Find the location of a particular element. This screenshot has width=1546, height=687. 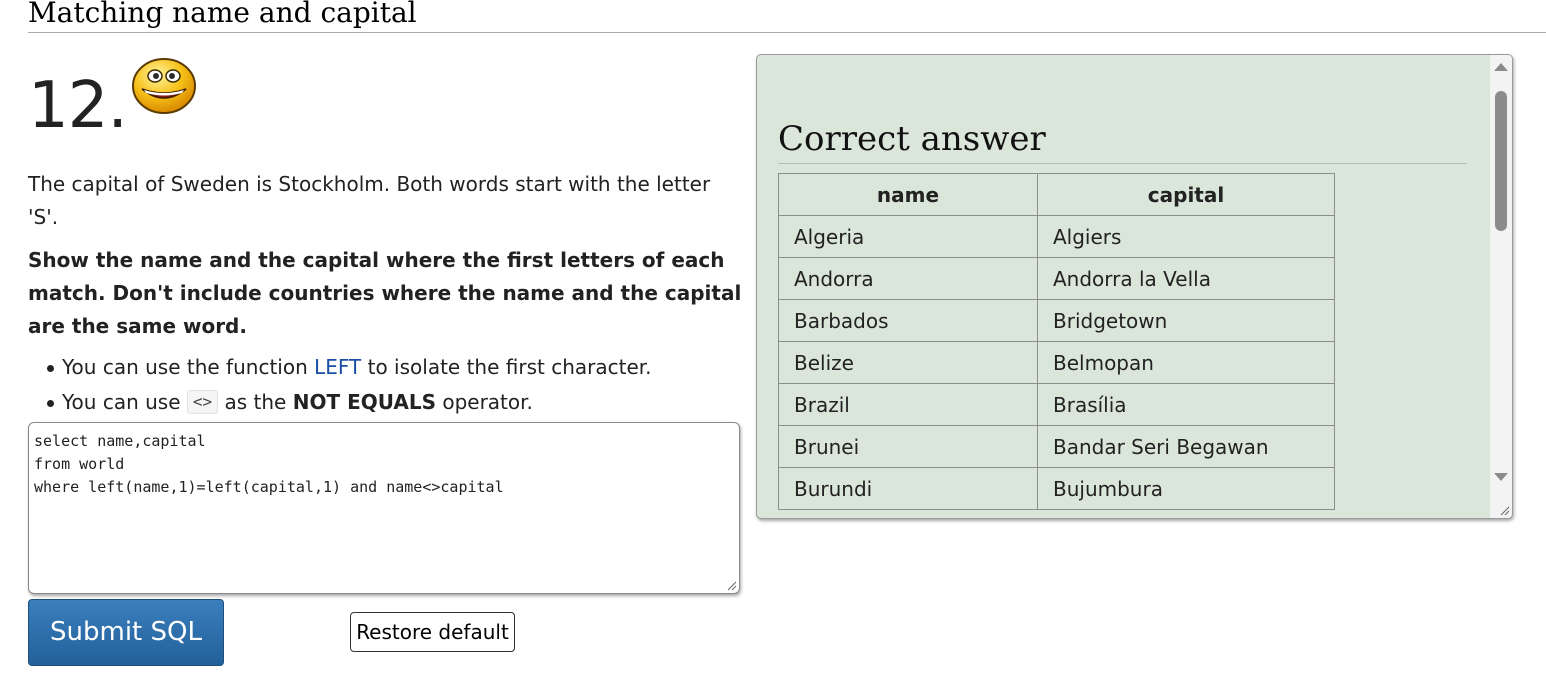

table-row: Barbados Bridgetown is located at coordinates (1056, 320).